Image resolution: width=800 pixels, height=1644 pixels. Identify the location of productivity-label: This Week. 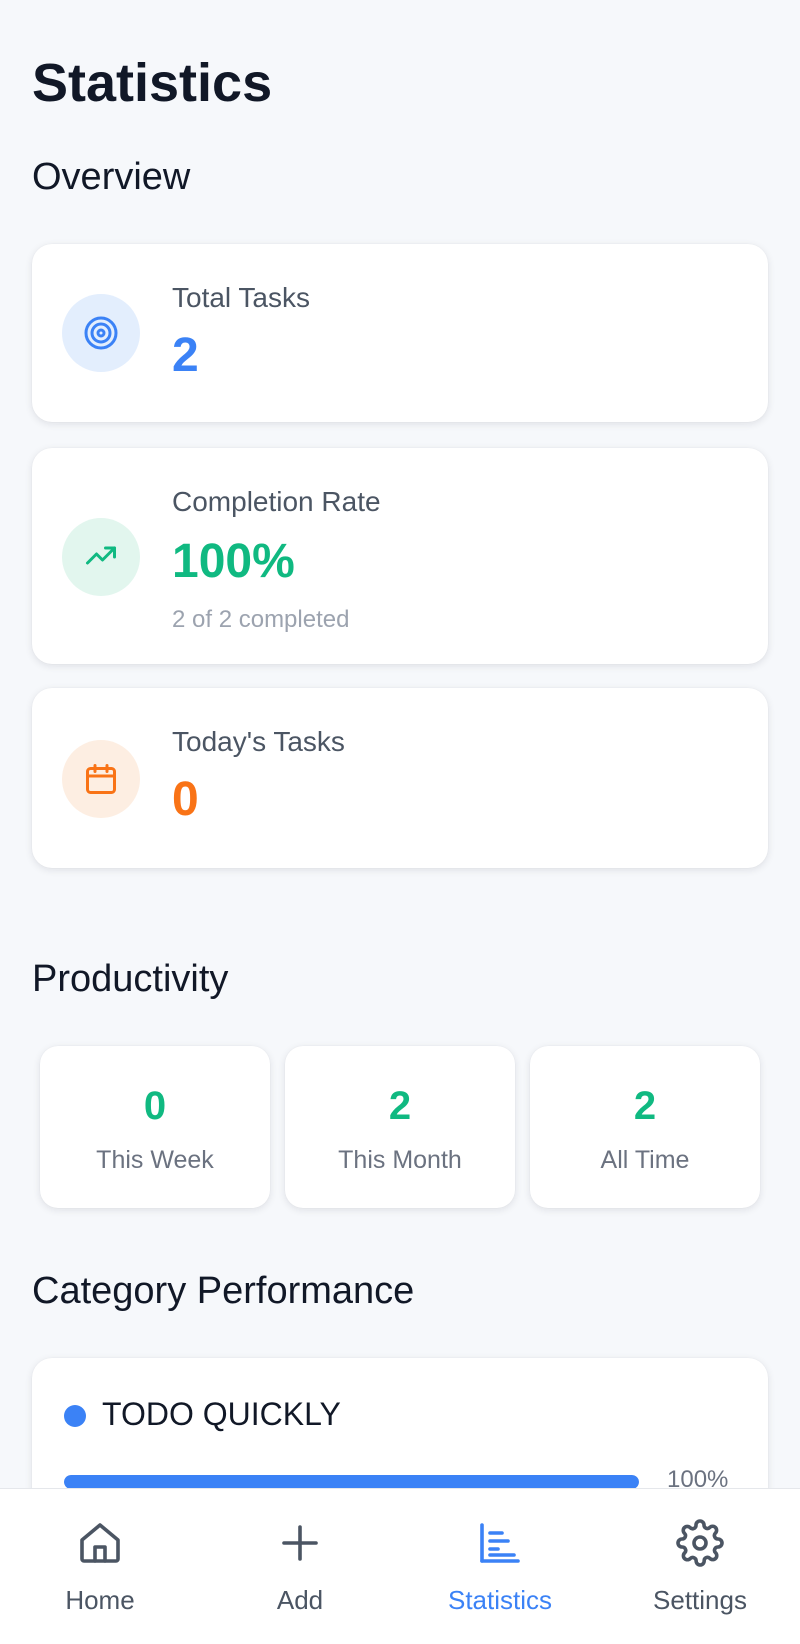
(155, 1160).